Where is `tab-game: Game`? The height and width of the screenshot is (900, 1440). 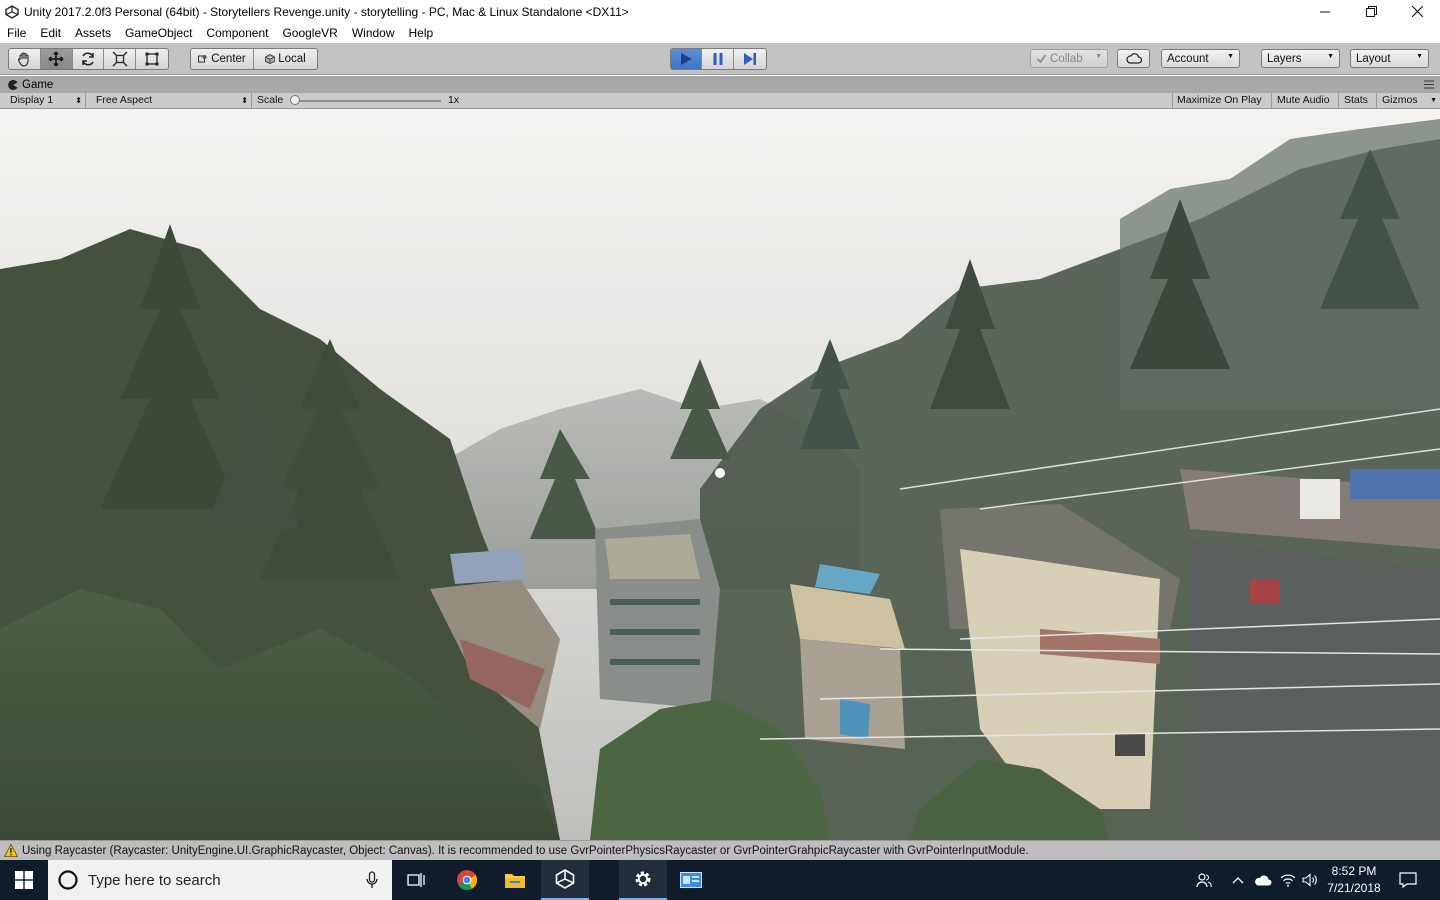
tab-game: Game is located at coordinates (26, 84).